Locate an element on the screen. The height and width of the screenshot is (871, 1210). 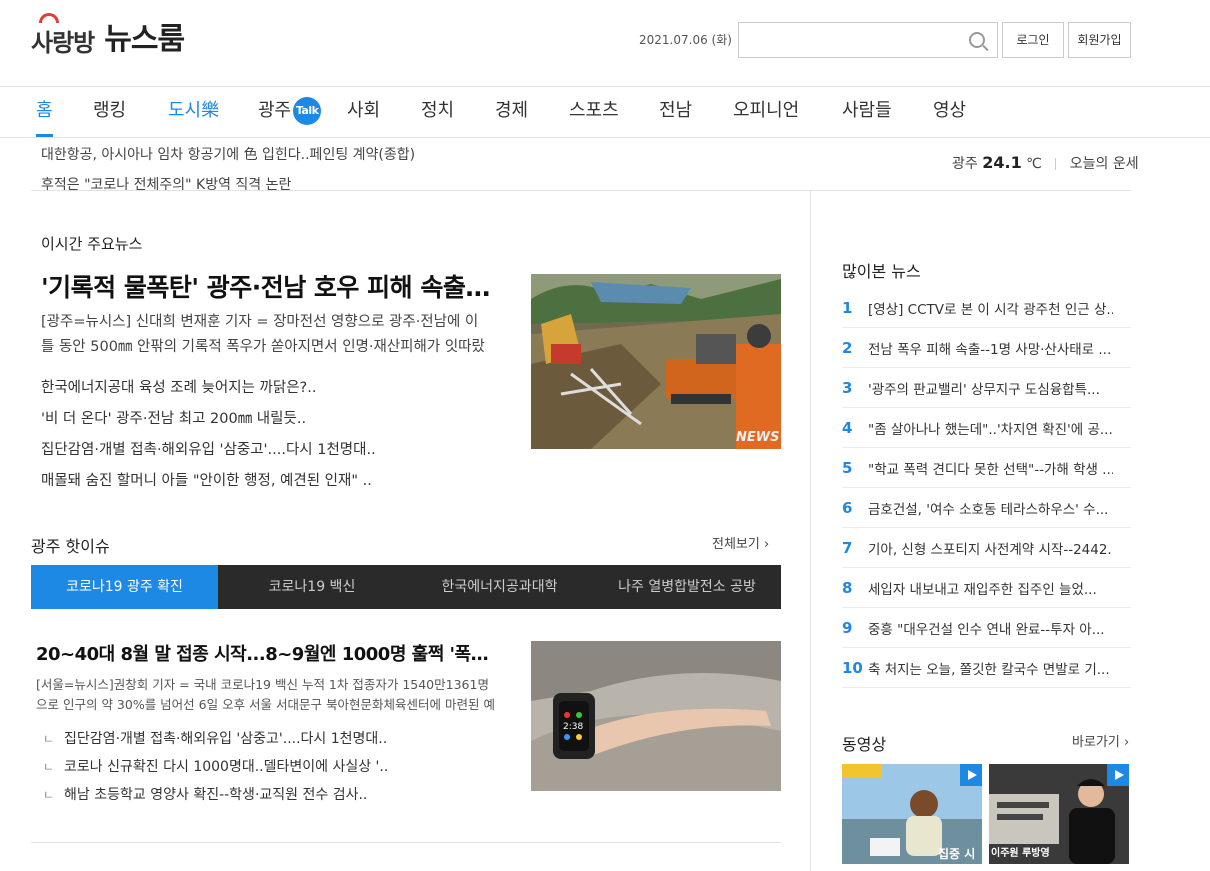
nav-jeonnam: 전남 is located at coordinates (675, 112).